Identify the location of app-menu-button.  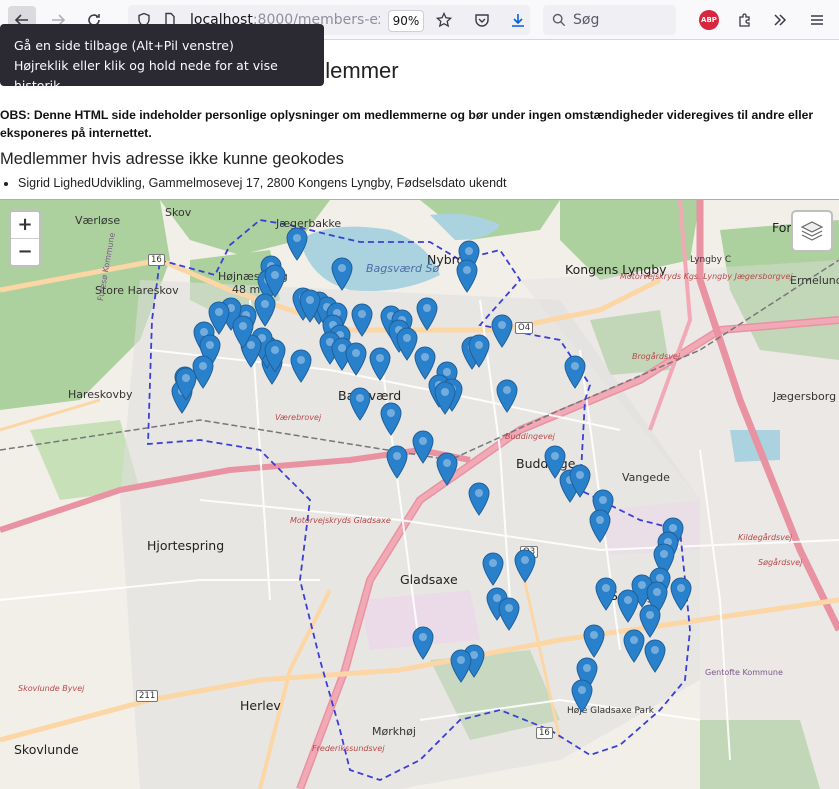
(817, 20).